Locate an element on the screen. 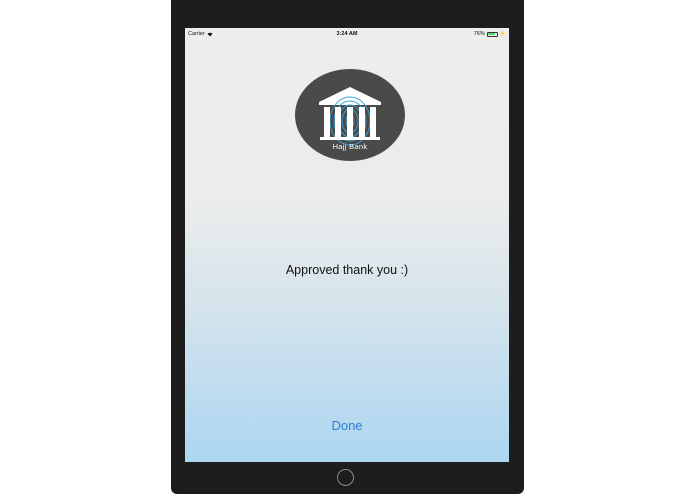 The height and width of the screenshot is (494, 695). status-time: 3:24 AM is located at coordinates (347, 34).